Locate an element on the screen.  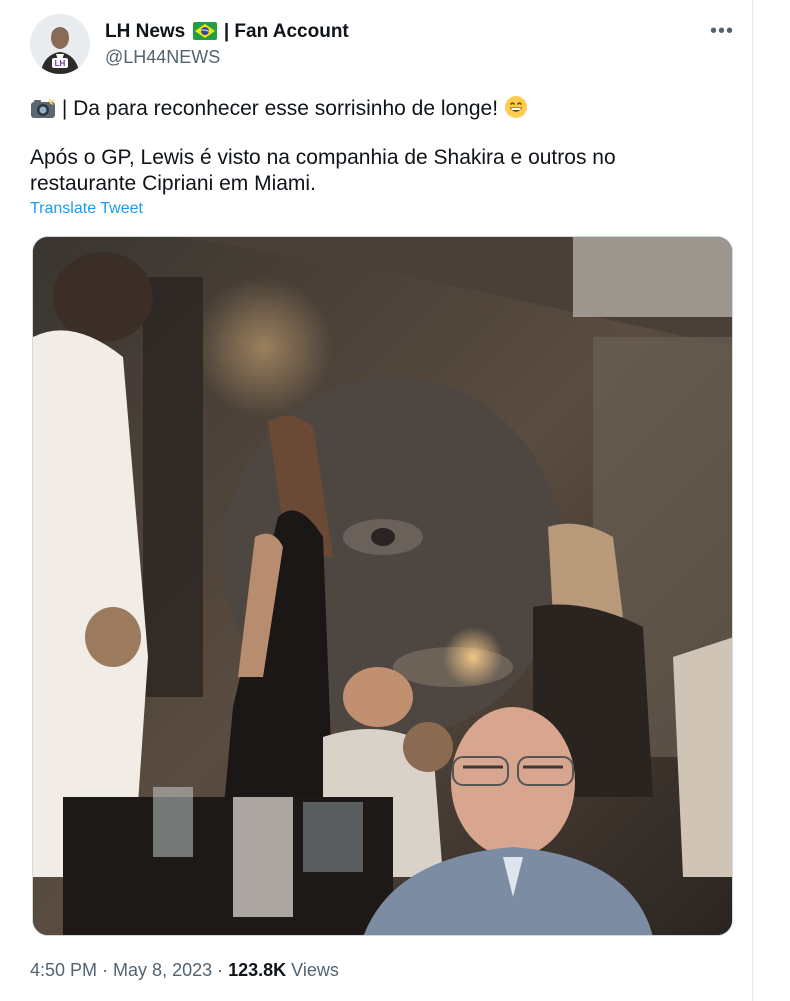
author-name: LH News | Fan Account is located at coordinates (227, 33).